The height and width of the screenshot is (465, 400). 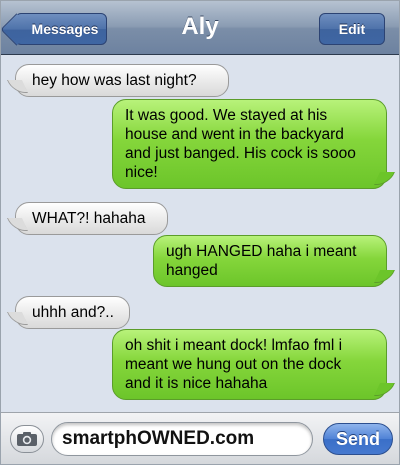 I want to click on received-message: uhhh and?.., so click(x=72, y=312).